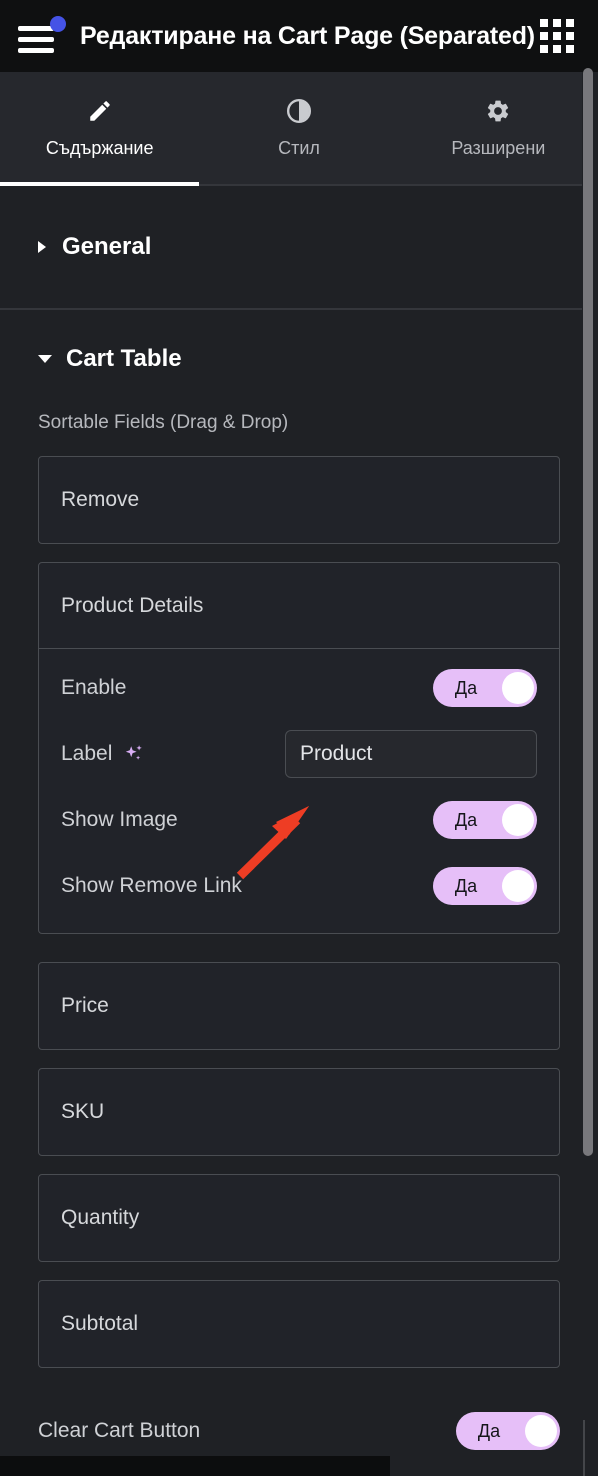  I want to click on control-clear-cart-button: Clear Cart Button Да, so click(299, 1418).